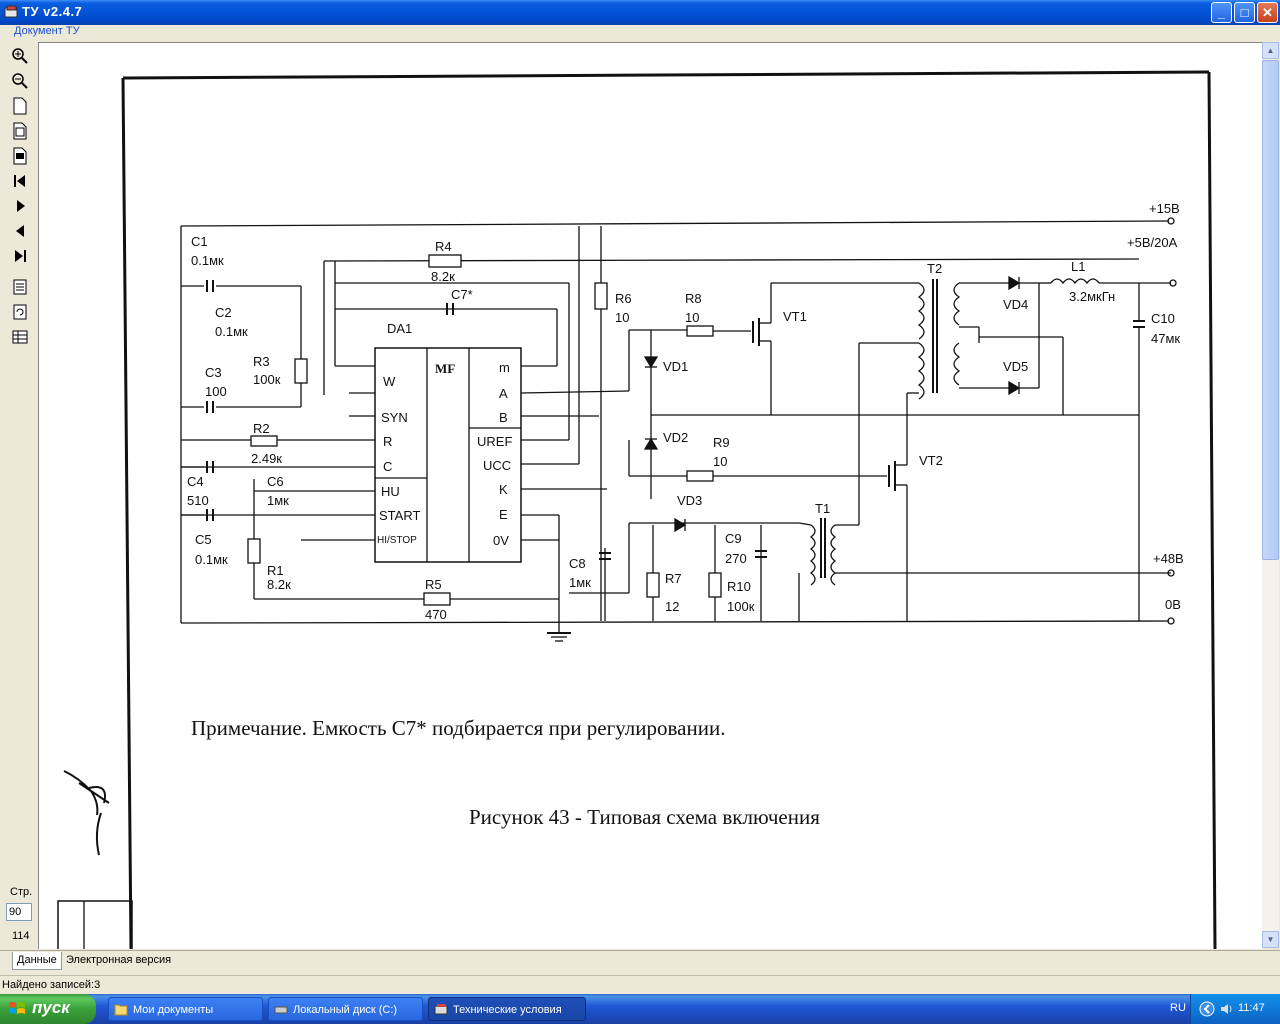  What do you see at coordinates (211, 559) in the screenshot?
I see `label-c5v: 0.1мк` at bounding box center [211, 559].